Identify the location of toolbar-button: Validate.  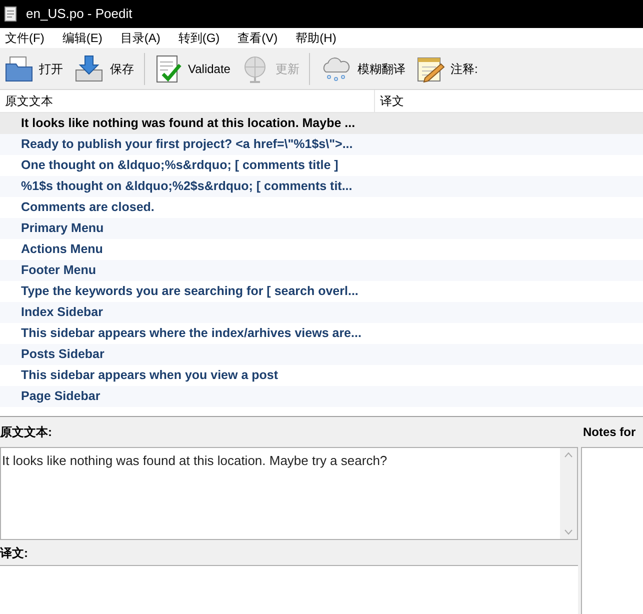
(192, 69).